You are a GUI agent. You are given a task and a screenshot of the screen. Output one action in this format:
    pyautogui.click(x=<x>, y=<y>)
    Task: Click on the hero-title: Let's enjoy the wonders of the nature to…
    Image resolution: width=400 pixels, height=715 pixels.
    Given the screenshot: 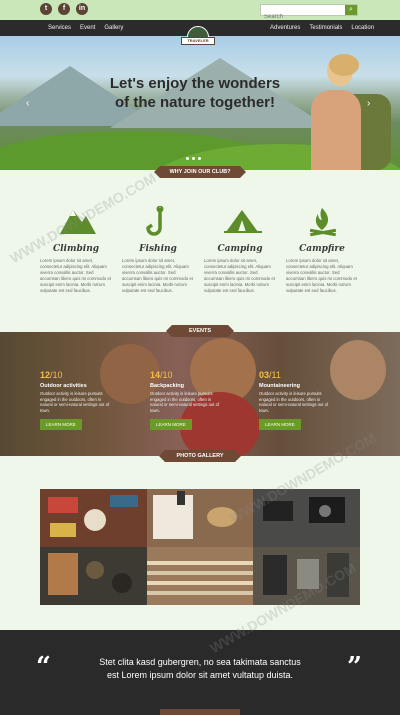 What is the action you would take?
    pyautogui.click(x=195, y=93)
    